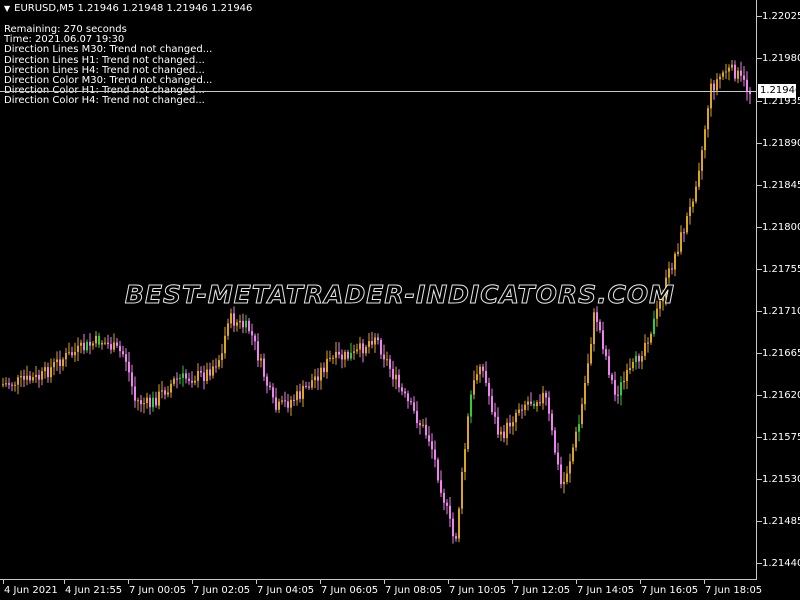  Describe the element at coordinates (781, 437) in the screenshot. I see `price-label: 1.21575` at that location.